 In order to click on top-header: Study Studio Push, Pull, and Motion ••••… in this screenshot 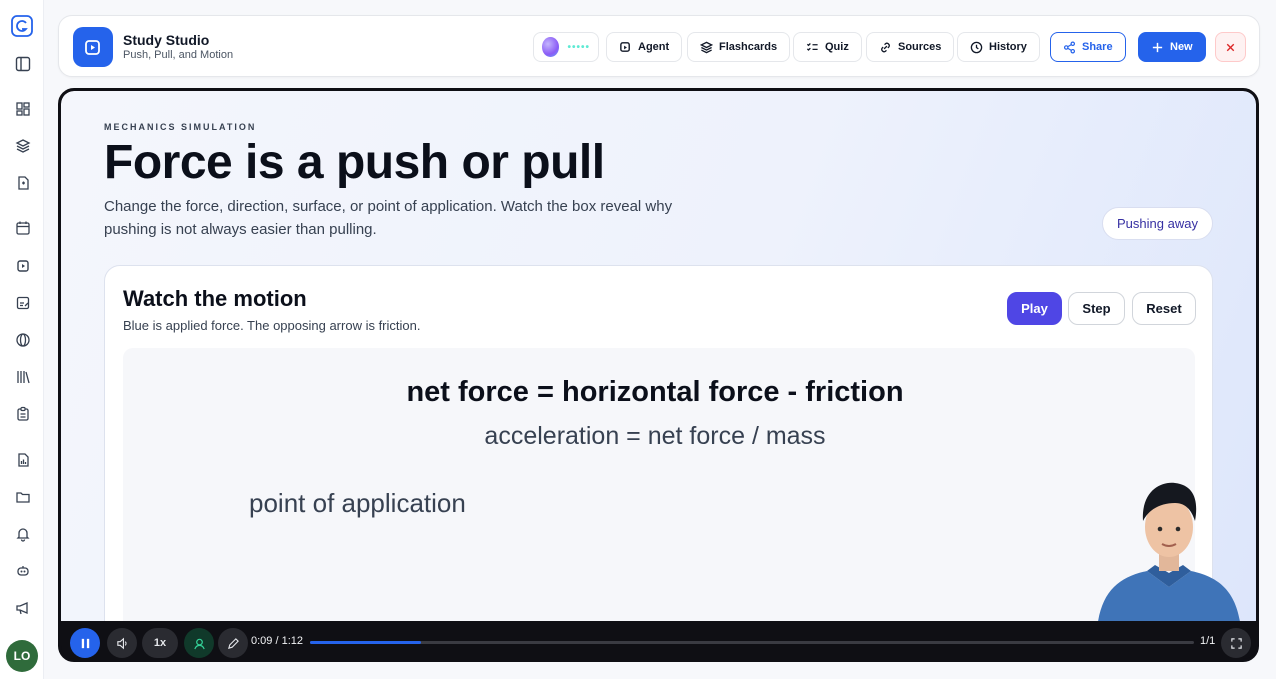, I will do `click(659, 46)`.